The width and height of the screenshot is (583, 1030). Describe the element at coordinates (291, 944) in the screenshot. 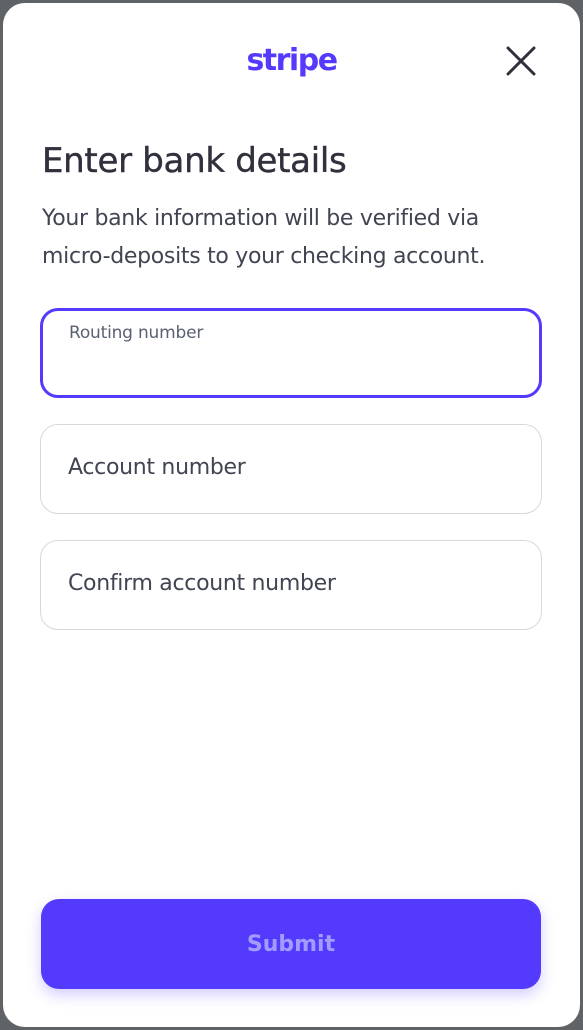

I see `submit-button: Submit` at that location.